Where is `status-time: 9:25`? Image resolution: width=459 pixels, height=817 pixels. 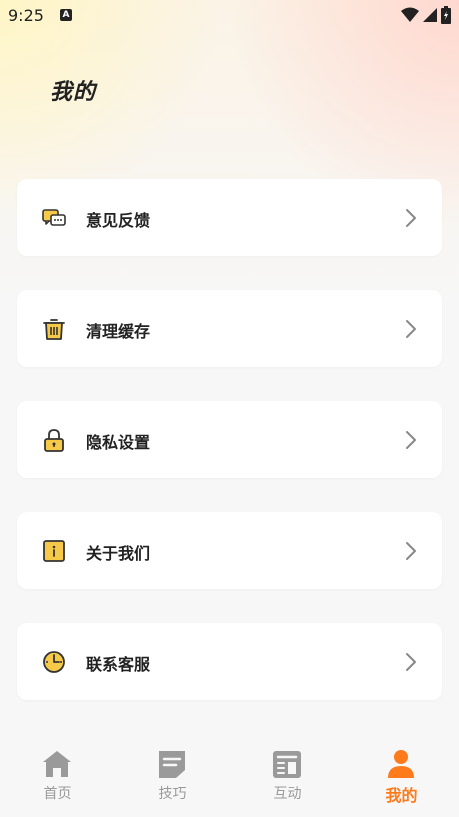
status-time: 9:25 is located at coordinates (26, 15).